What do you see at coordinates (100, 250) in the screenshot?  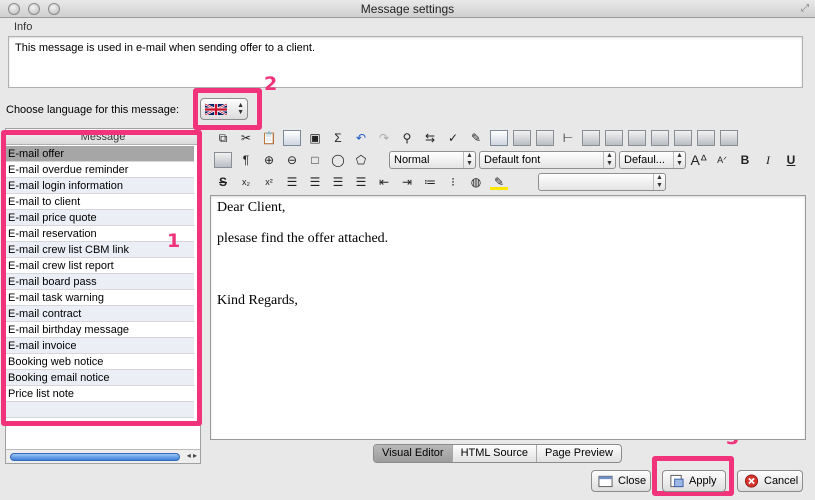 I see `list-item: E-mail crew list CBM link` at bounding box center [100, 250].